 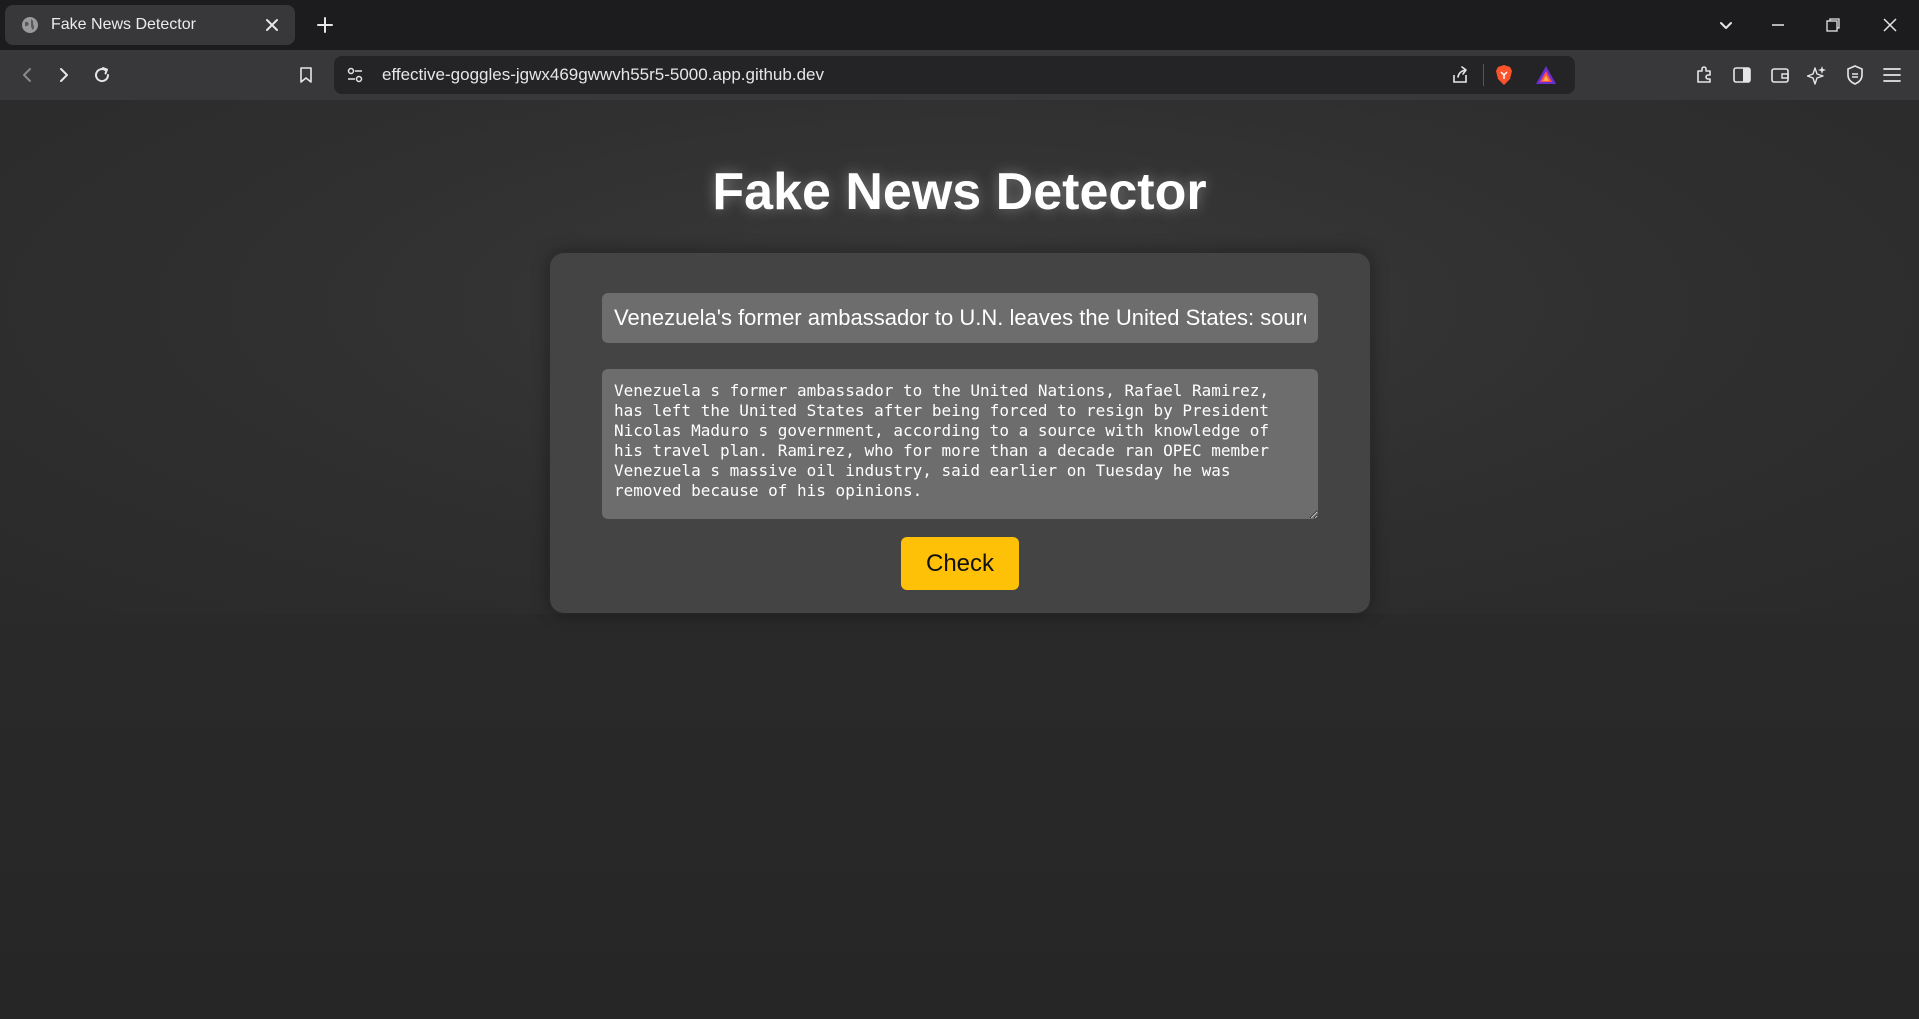 I want to click on close-tab-icon, so click(x=272, y=25).